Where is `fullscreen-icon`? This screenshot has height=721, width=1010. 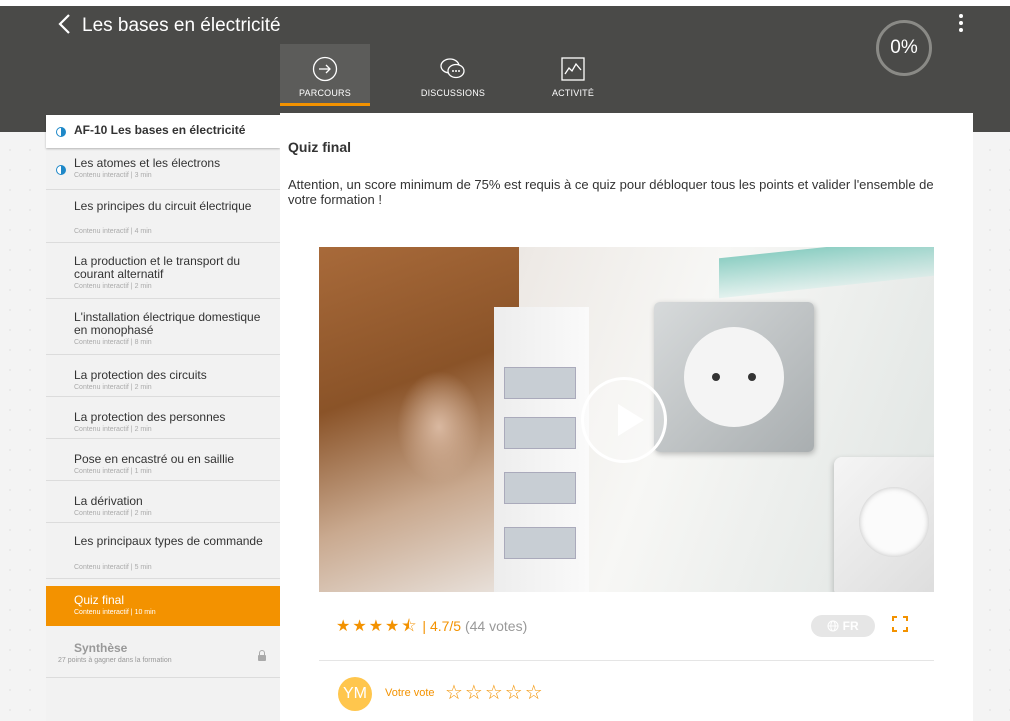
fullscreen-icon is located at coordinates (900, 624).